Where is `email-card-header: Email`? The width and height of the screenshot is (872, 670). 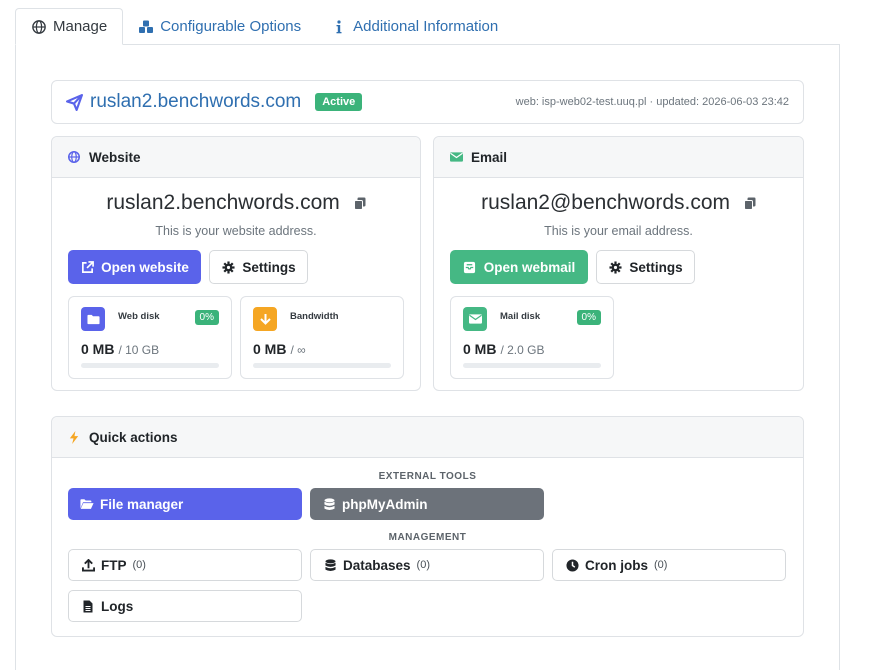 email-card-header: Email is located at coordinates (618, 157).